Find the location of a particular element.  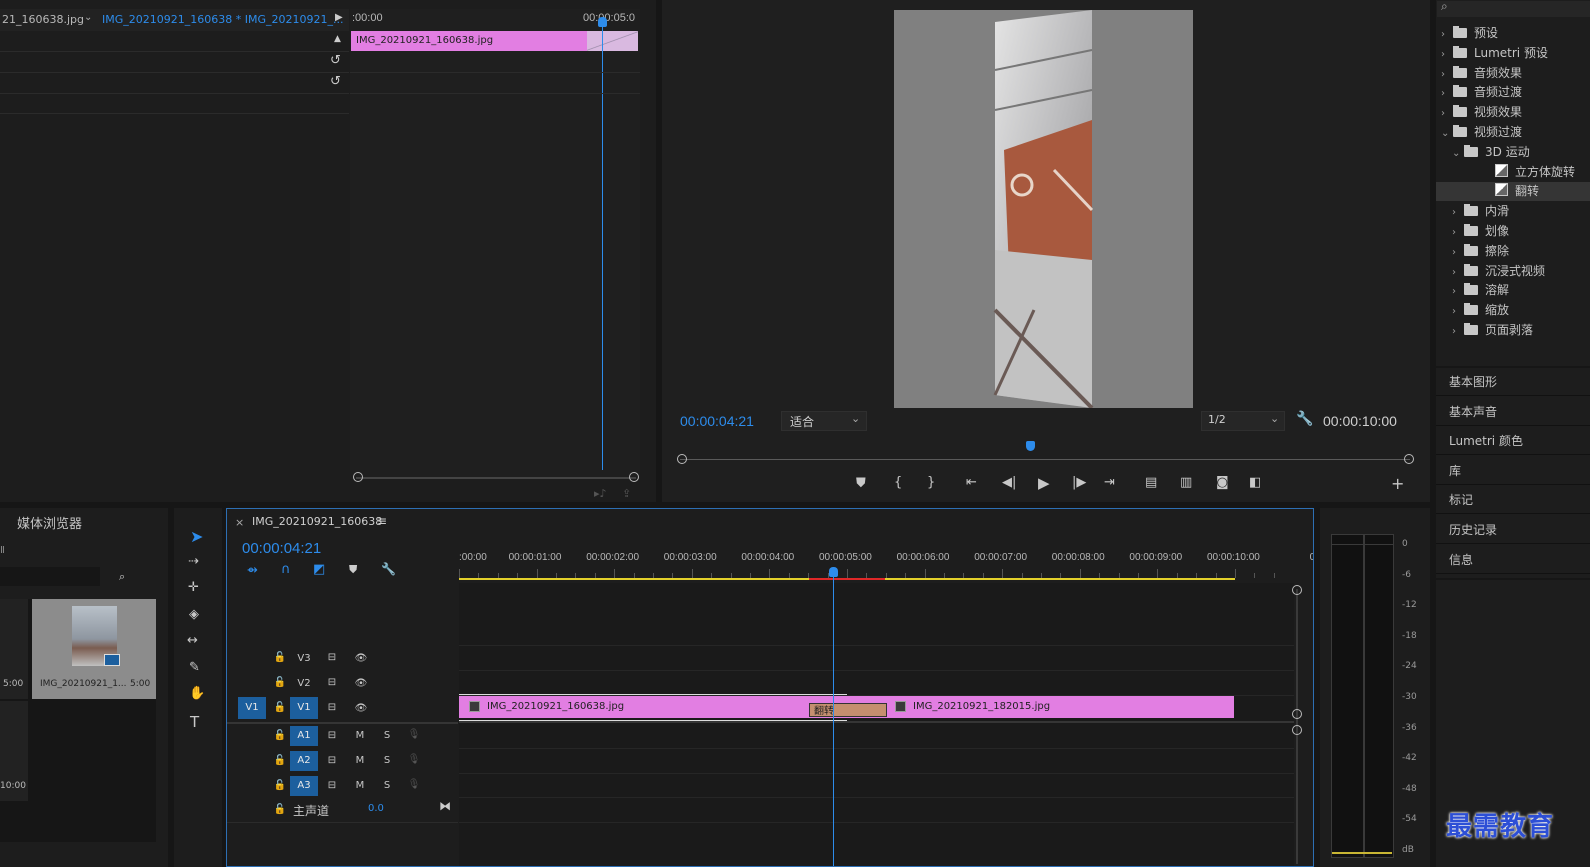

effects-tree-item: ⌄ 视频过渡 is located at coordinates (1513, 132).